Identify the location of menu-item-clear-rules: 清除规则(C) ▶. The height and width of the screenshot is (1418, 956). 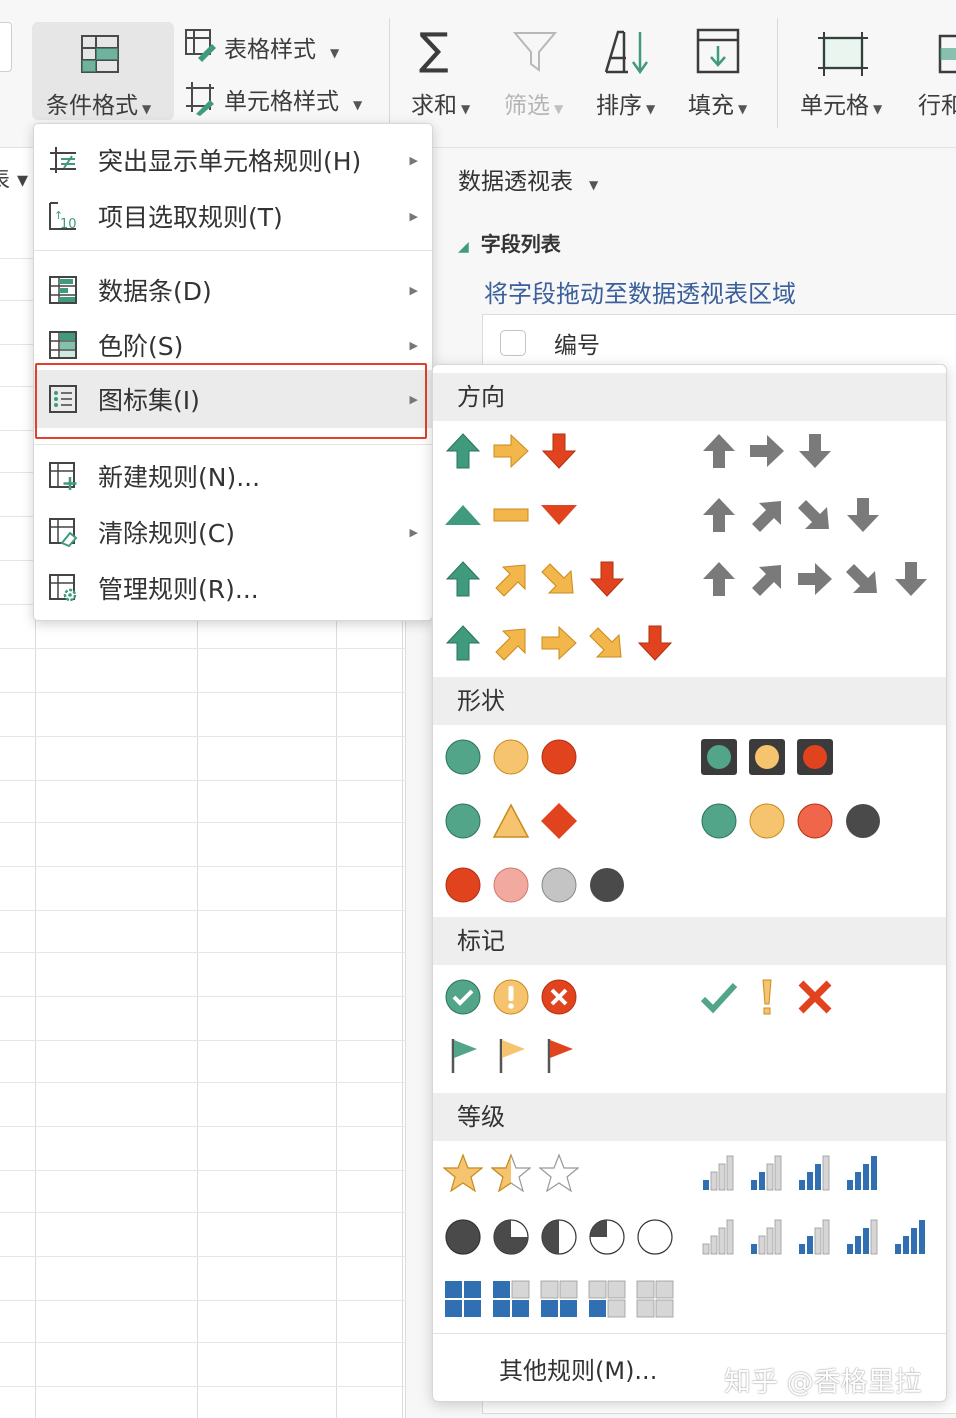
(233, 532).